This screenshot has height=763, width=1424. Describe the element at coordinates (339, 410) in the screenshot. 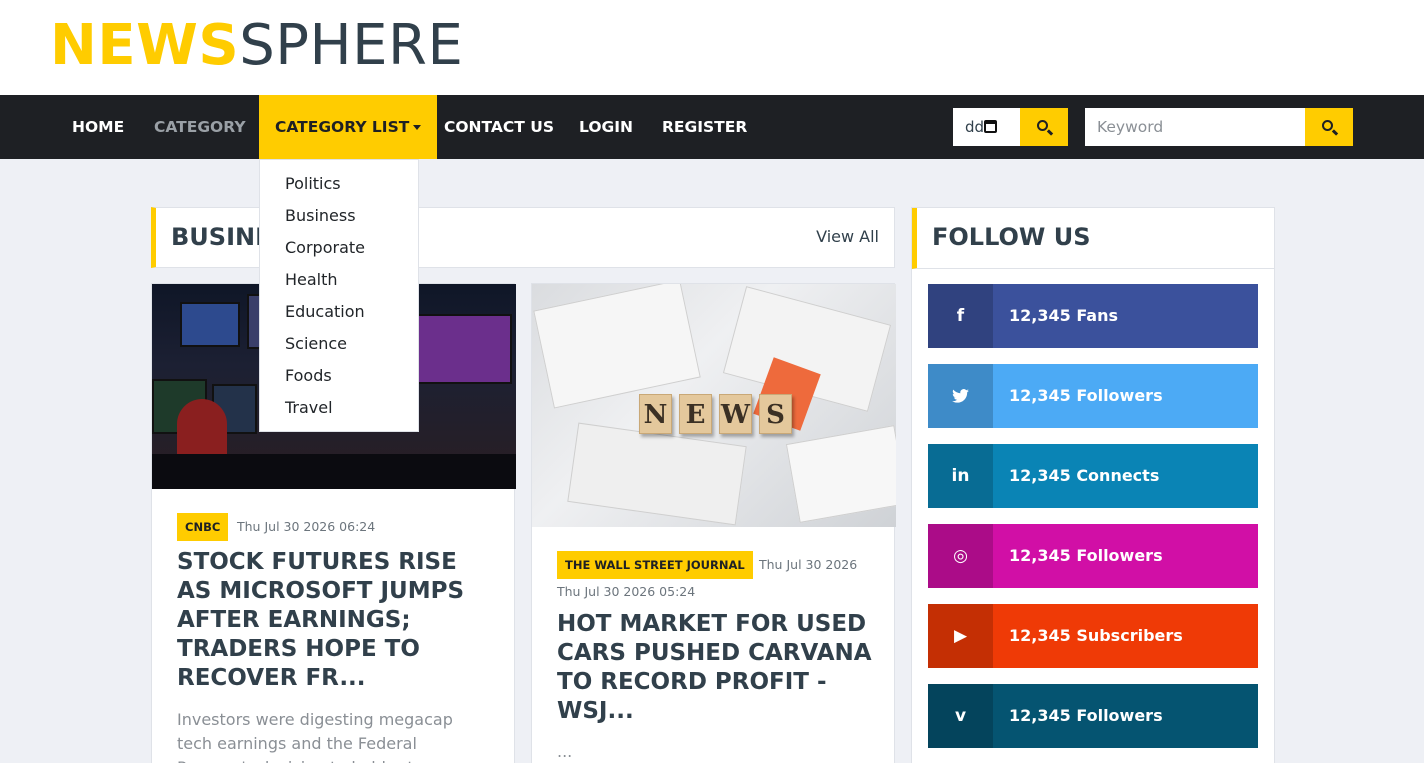

I see `dropdown-item-travel: Travel` at that location.